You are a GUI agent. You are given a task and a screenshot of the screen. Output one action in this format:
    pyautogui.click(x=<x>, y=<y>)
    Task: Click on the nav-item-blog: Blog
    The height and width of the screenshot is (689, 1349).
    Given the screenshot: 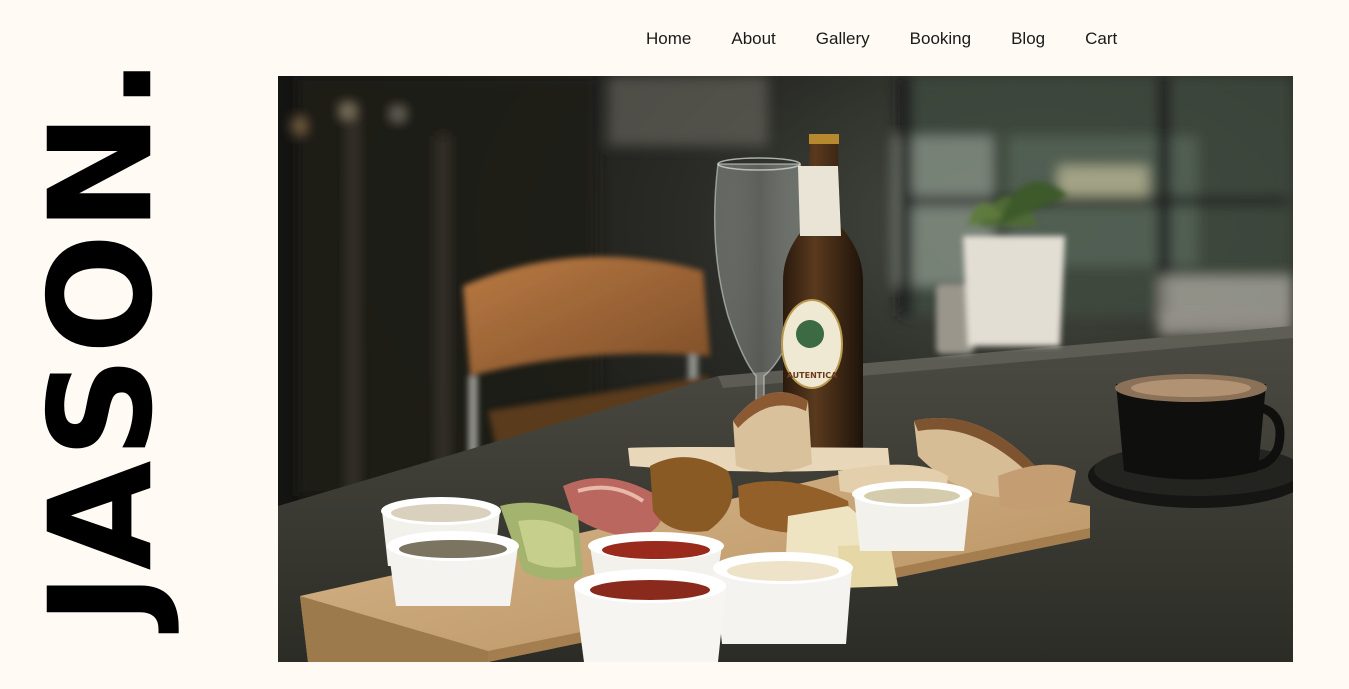 What is the action you would take?
    pyautogui.click(x=1028, y=39)
    